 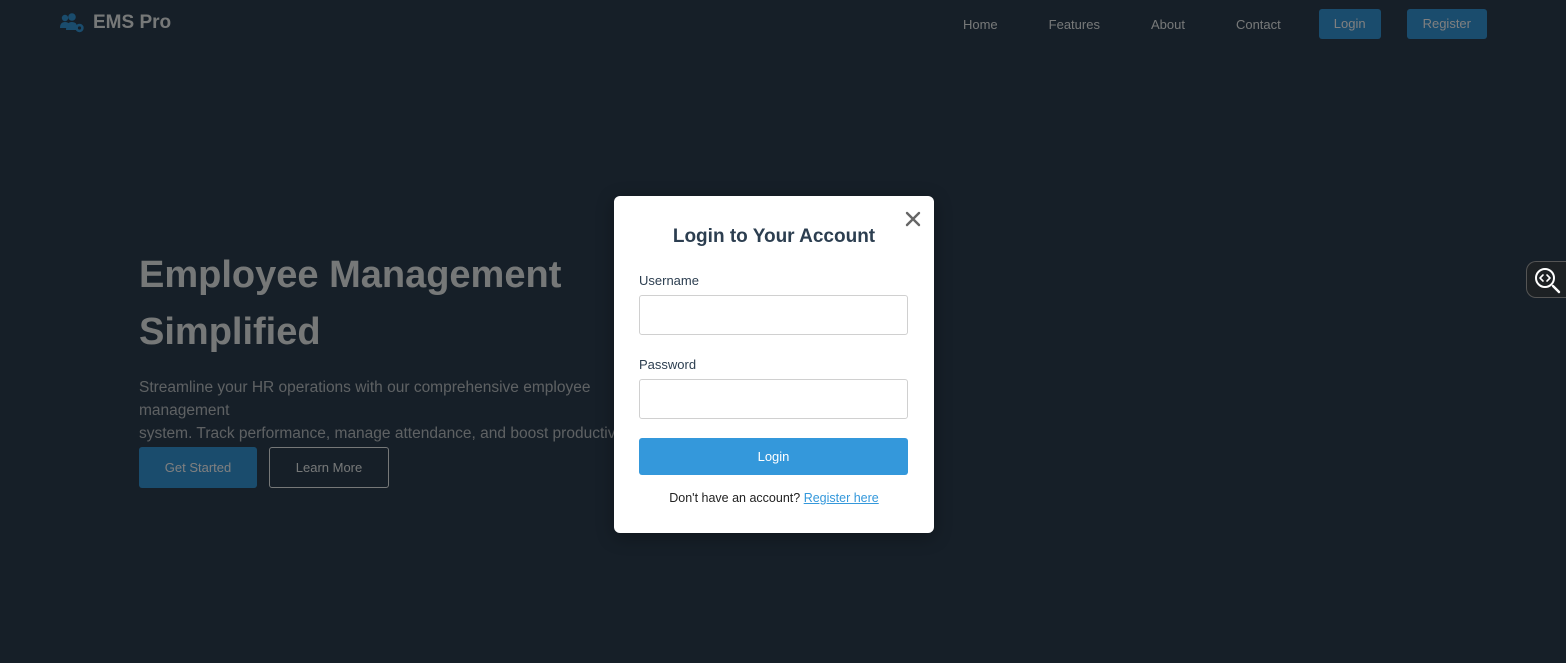 I want to click on password-input, so click(x=773, y=399).